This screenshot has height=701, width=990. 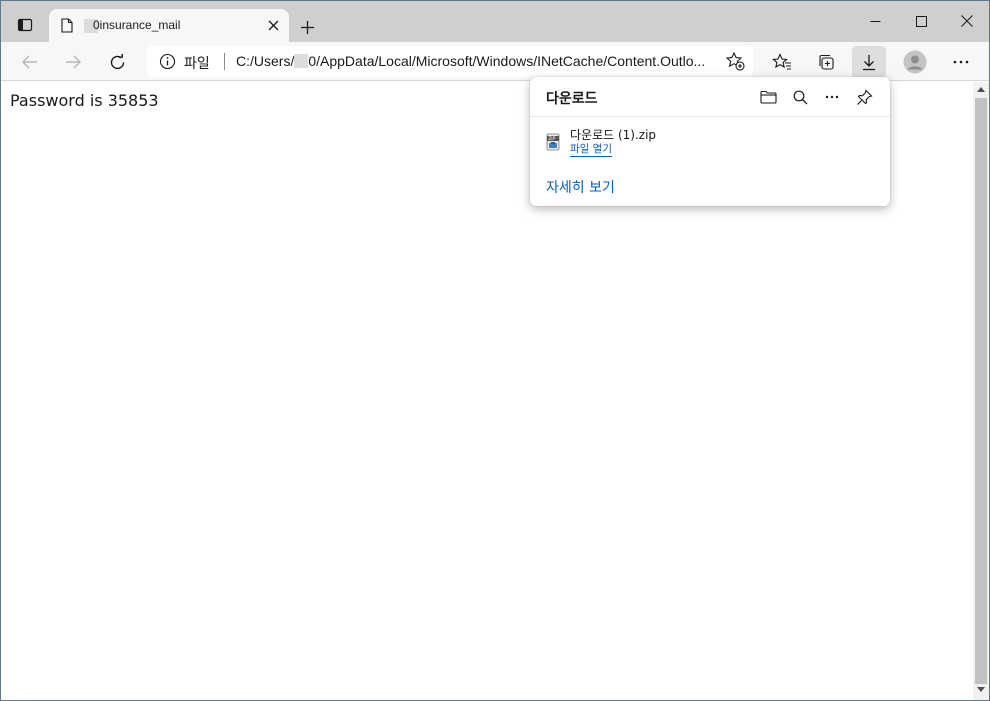 I want to click on refresh-button, so click(x=117, y=62).